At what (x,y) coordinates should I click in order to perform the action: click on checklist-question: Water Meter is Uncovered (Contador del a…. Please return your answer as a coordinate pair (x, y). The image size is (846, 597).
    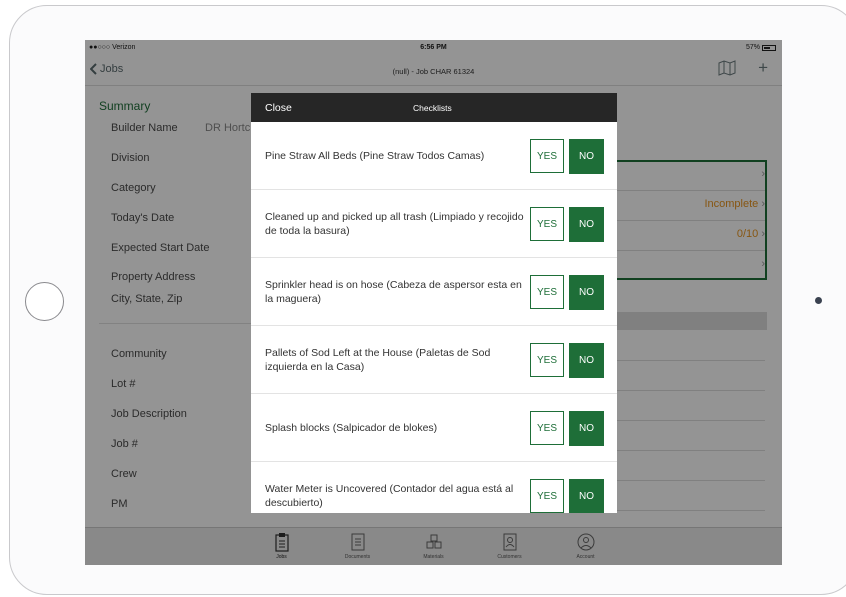
    Looking at the image, I should click on (389, 496).